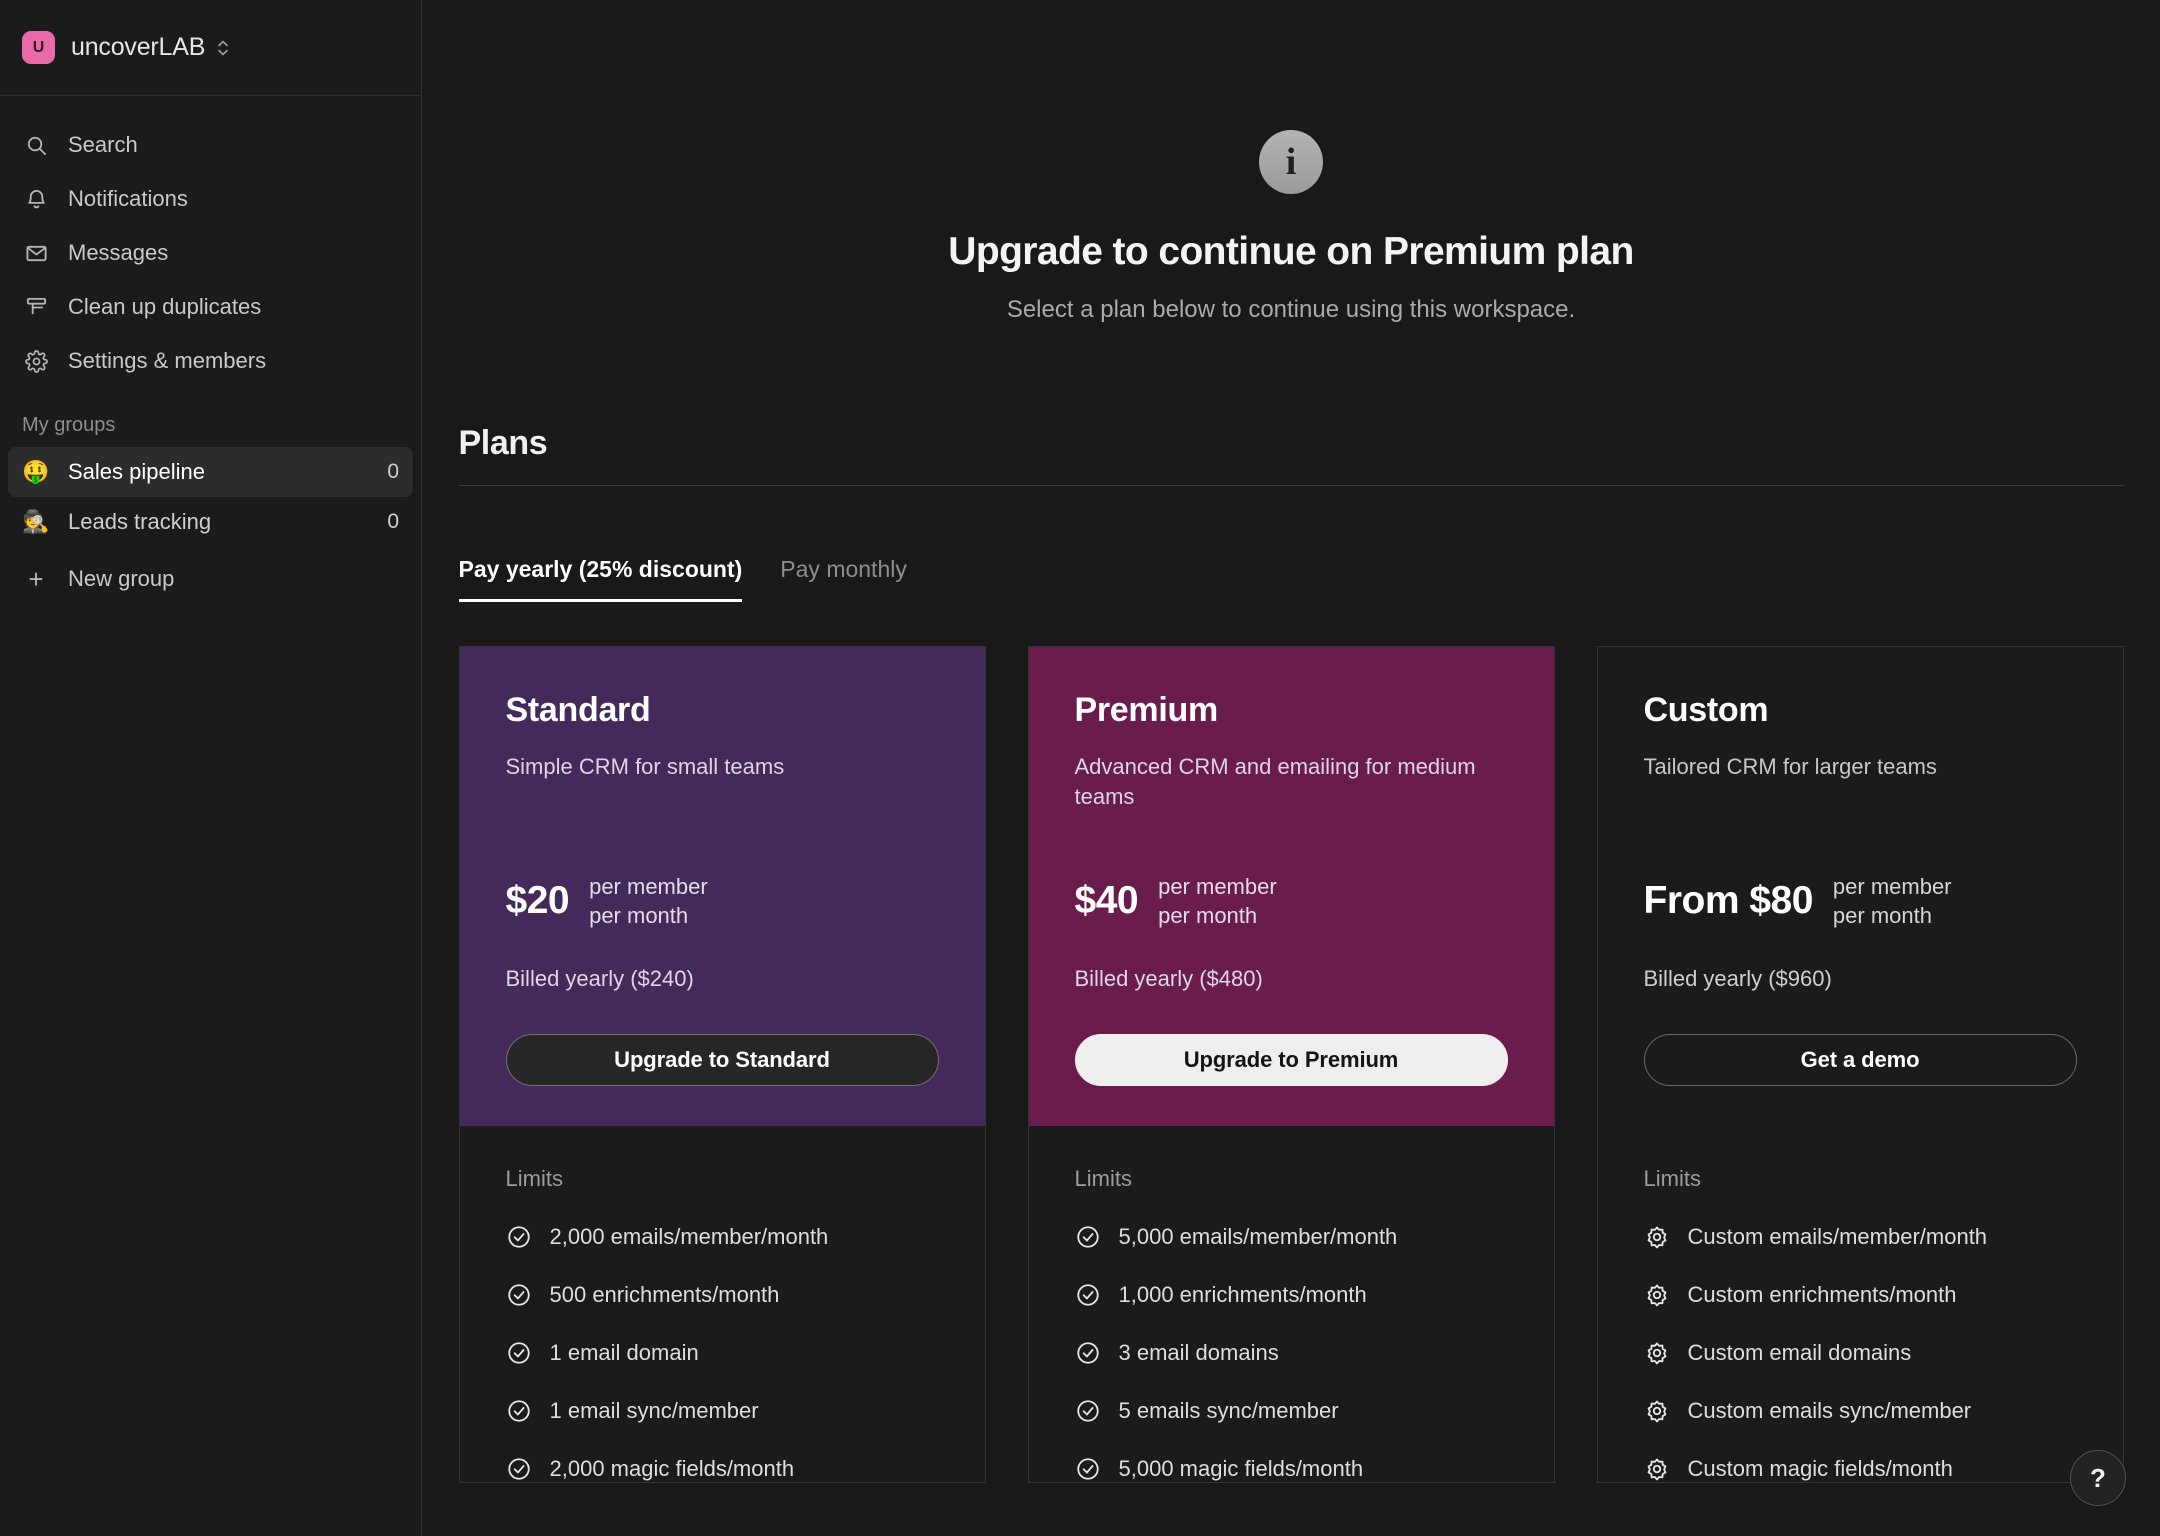 This screenshot has height=1536, width=2160. Describe the element at coordinates (1217, 886) in the screenshot. I see `plan-price-unit-line1: per member` at that location.